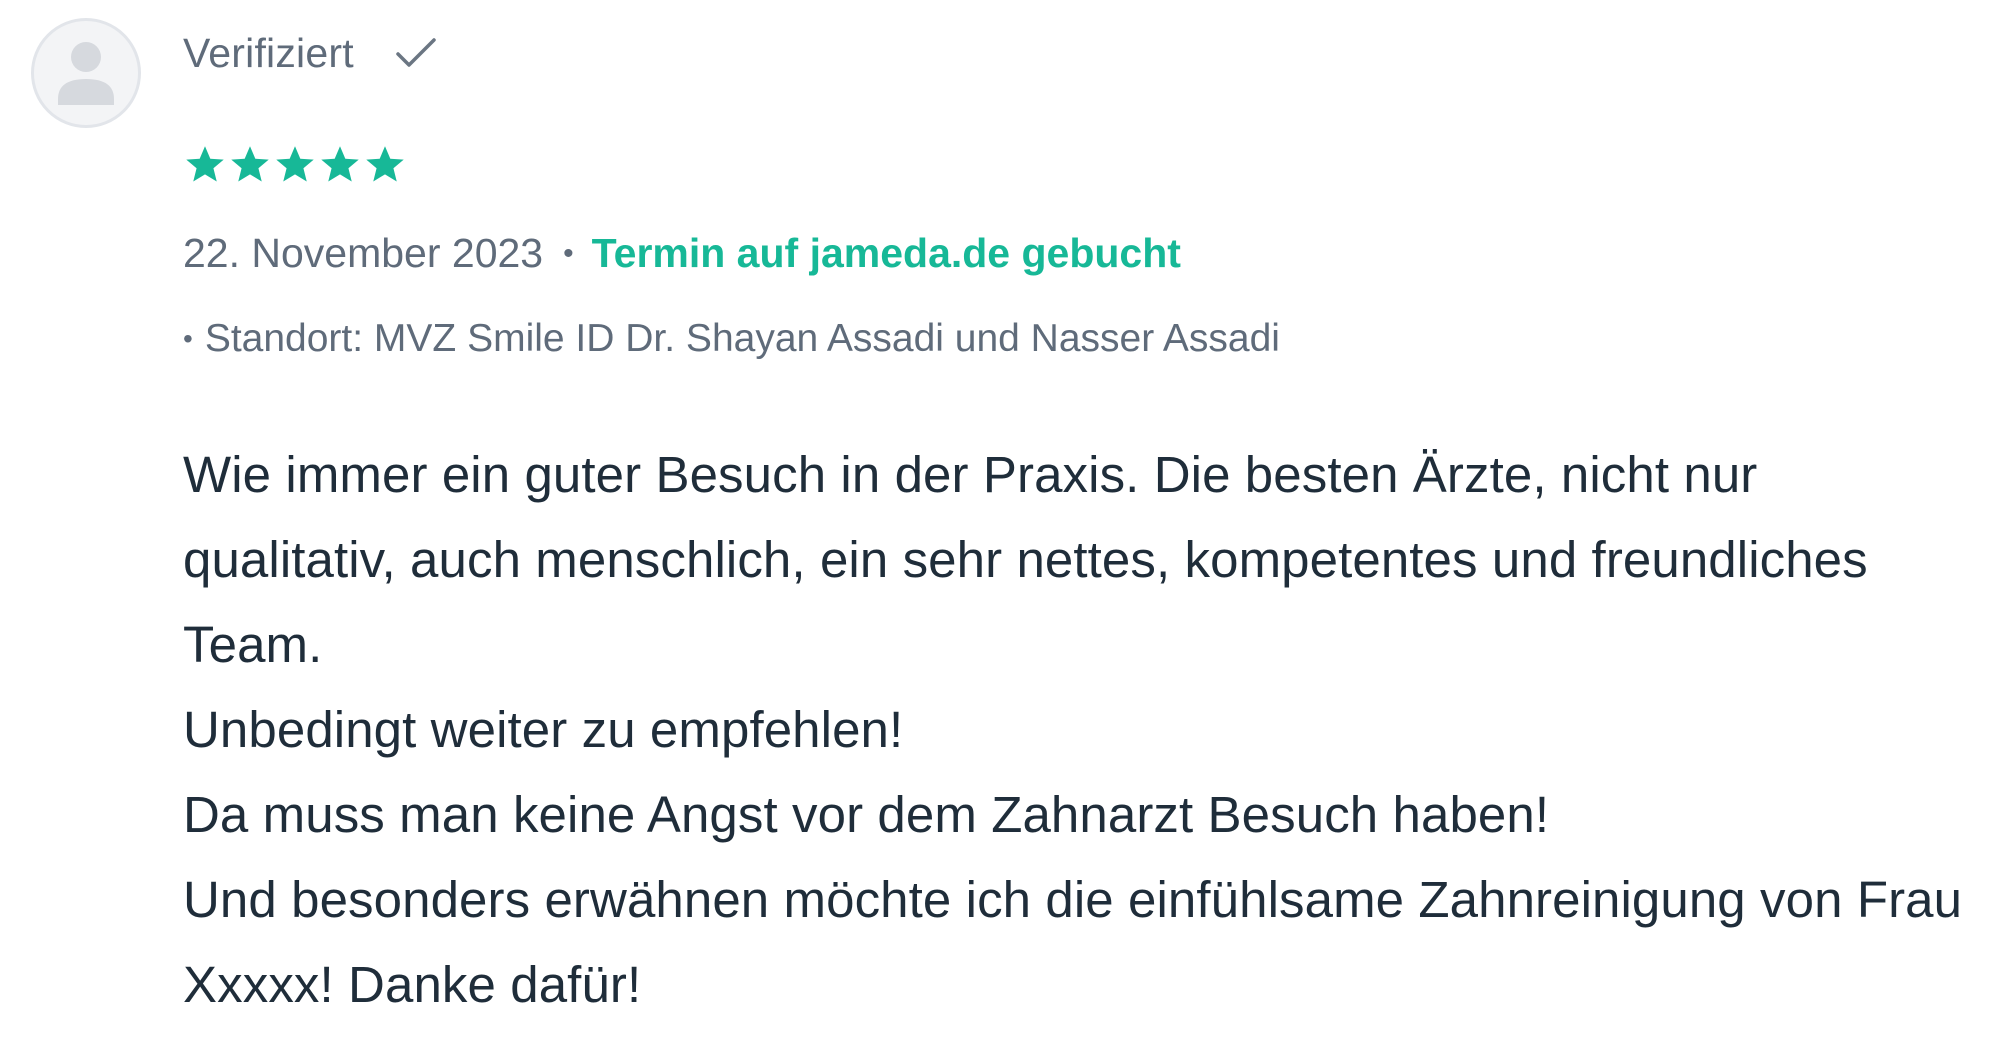 Image resolution: width=1999 pixels, height=1043 pixels. What do you see at coordinates (86, 73) in the screenshot?
I see `user-avatar-icon` at bounding box center [86, 73].